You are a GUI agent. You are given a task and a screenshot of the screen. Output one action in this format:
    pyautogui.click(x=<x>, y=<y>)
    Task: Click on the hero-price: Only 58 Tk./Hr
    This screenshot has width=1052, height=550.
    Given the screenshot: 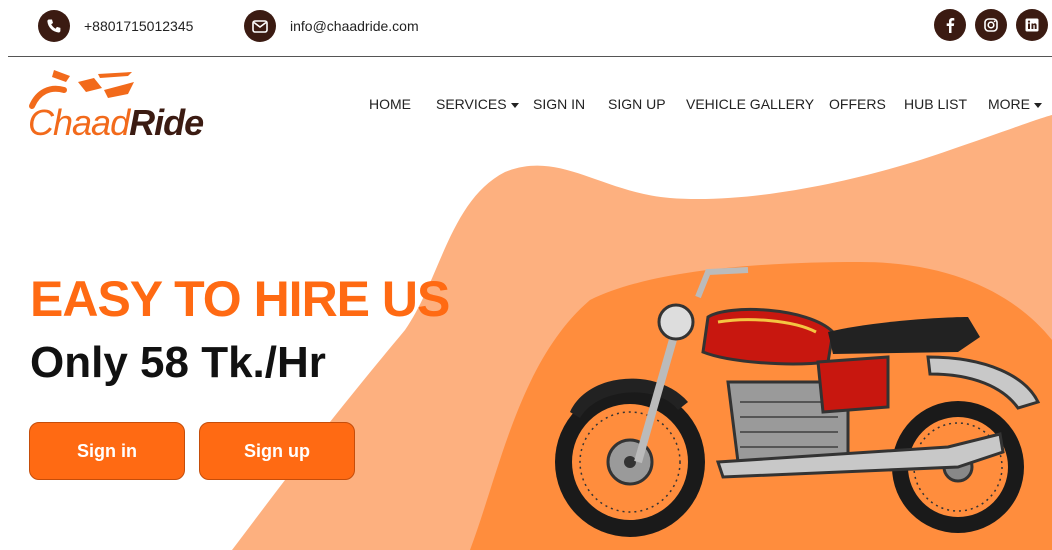 What is the action you would take?
    pyautogui.click(x=178, y=362)
    